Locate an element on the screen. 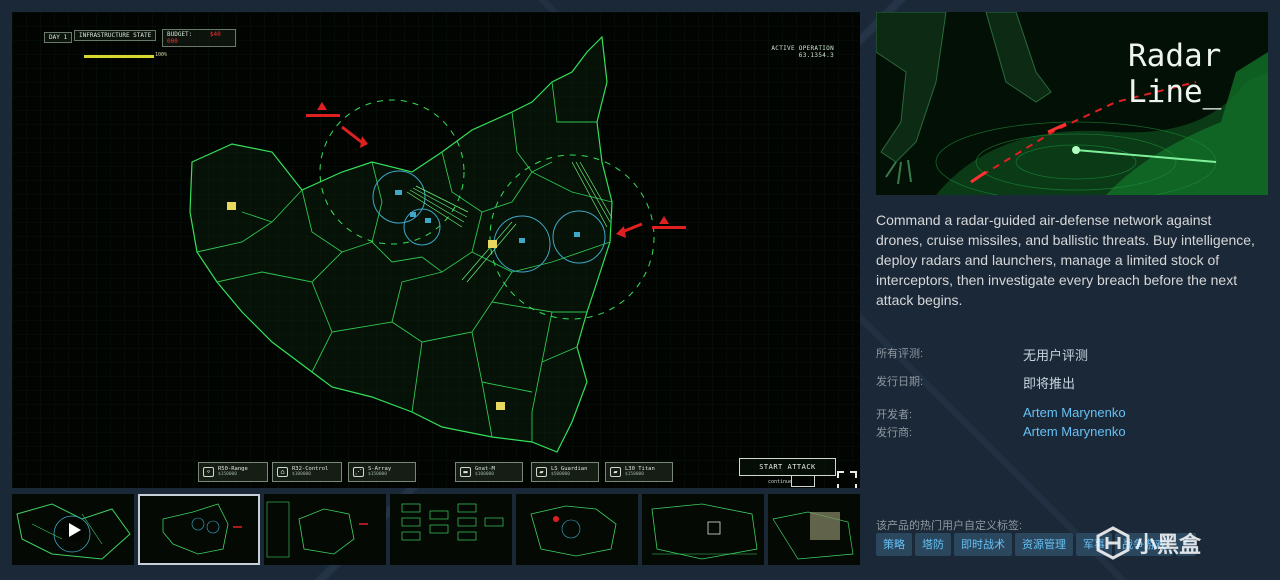 This screenshot has width=1280, height=580. unit-card-gnat: ▬ Gnat-M $100000 is located at coordinates (489, 472).